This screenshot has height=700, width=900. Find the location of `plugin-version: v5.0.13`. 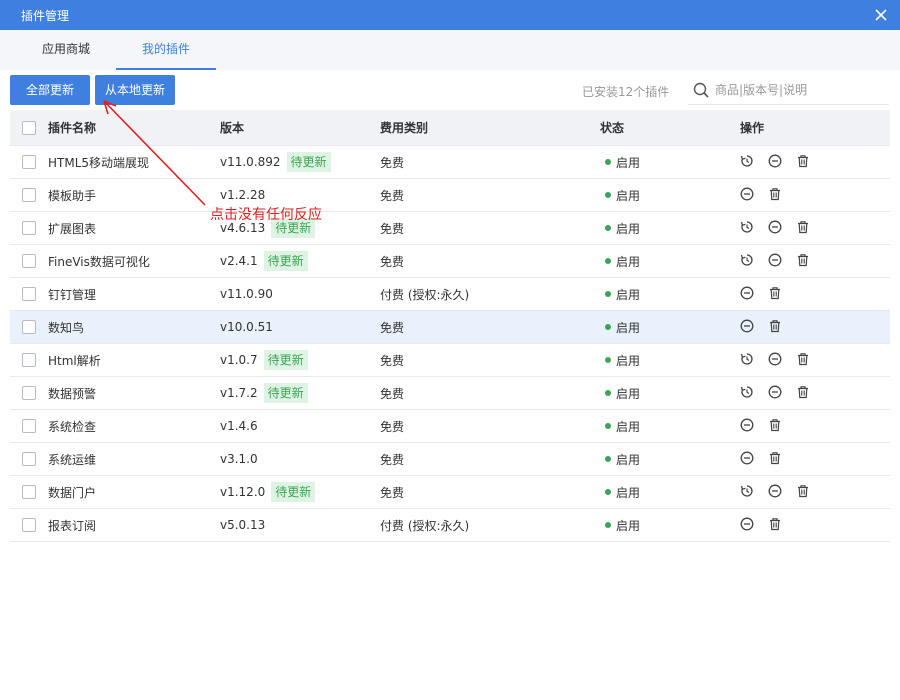

plugin-version: v5.0.13 is located at coordinates (243, 525).